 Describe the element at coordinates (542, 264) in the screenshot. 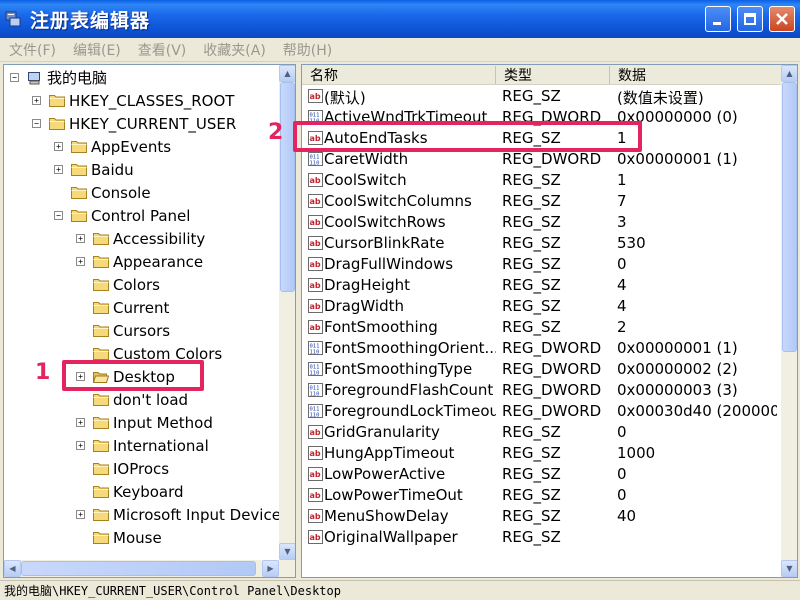

I see `list-row: ab DragFullWindows REG_SZ 0` at that location.